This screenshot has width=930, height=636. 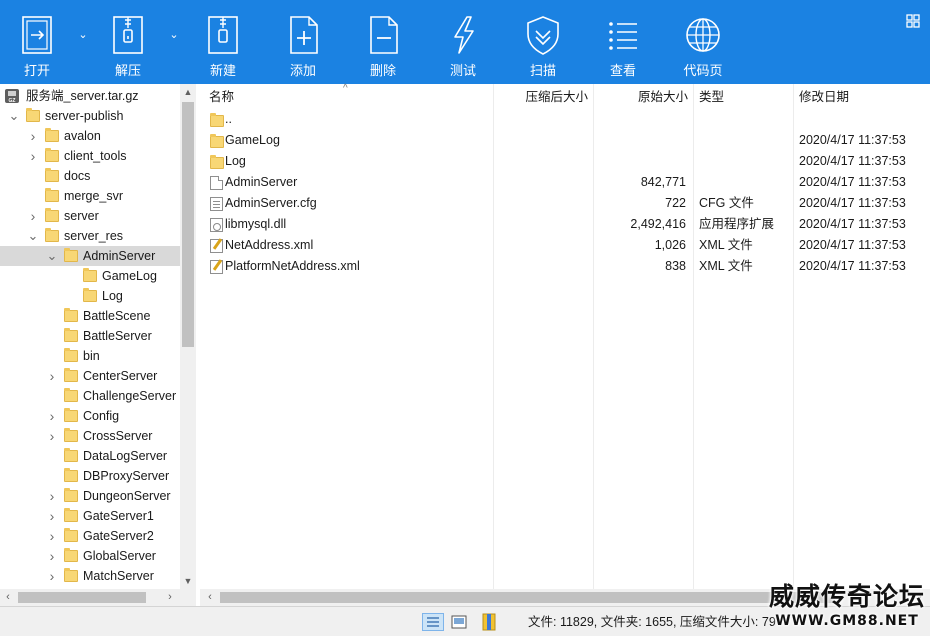 What do you see at coordinates (824, 97) in the screenshot?
I see `column-header-modified: 修改日期` at bounding box center [824, 97].